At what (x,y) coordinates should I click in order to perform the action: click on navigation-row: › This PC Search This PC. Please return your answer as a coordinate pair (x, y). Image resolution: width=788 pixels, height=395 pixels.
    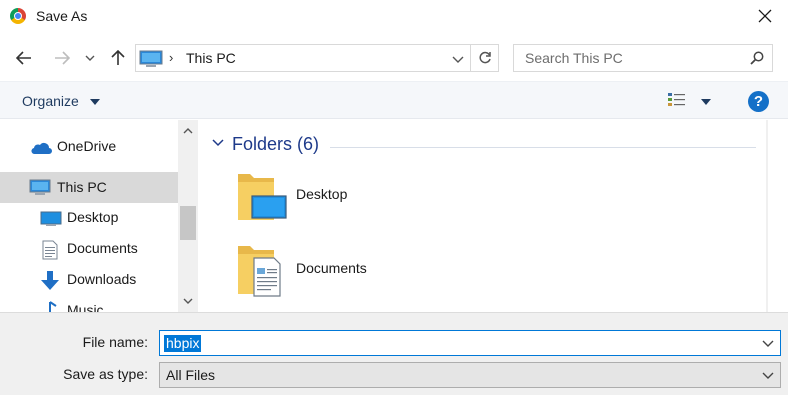
    Looking at the image, I should click on (394, 58).